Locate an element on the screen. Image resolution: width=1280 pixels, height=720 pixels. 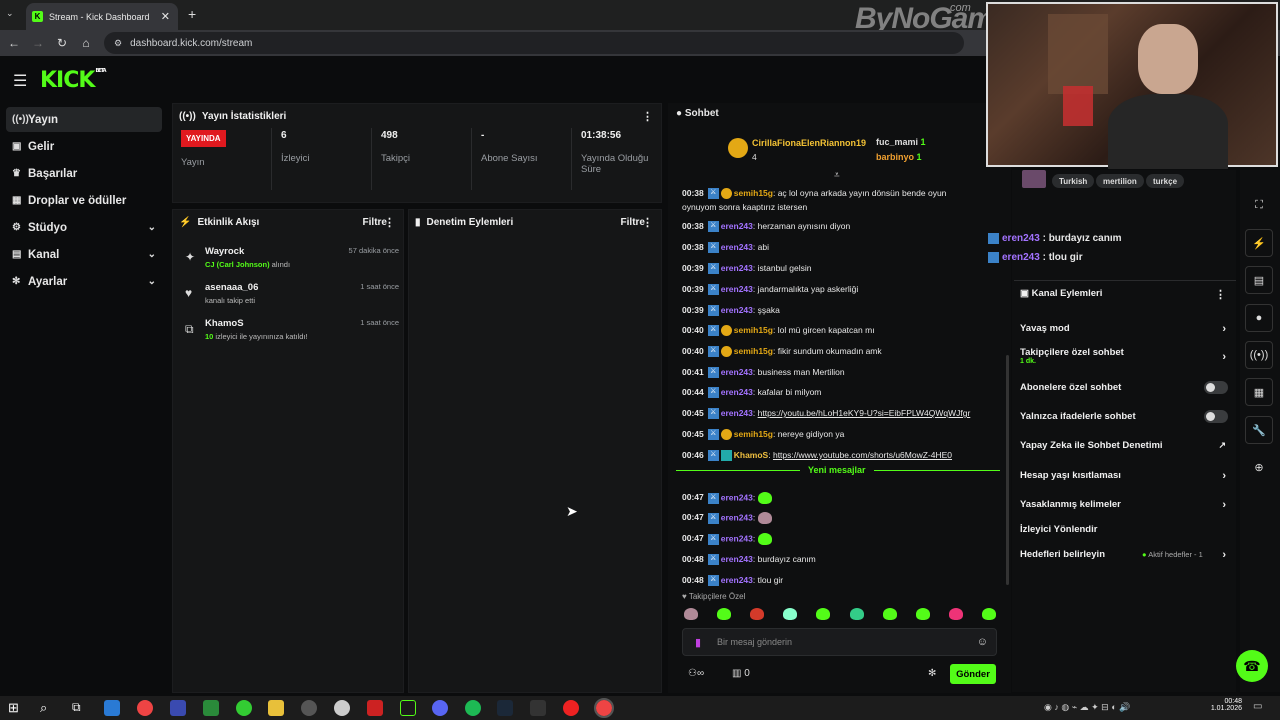
sidebar-item-achievements: ♛ Başarılar is located at coordinates (84, 173).